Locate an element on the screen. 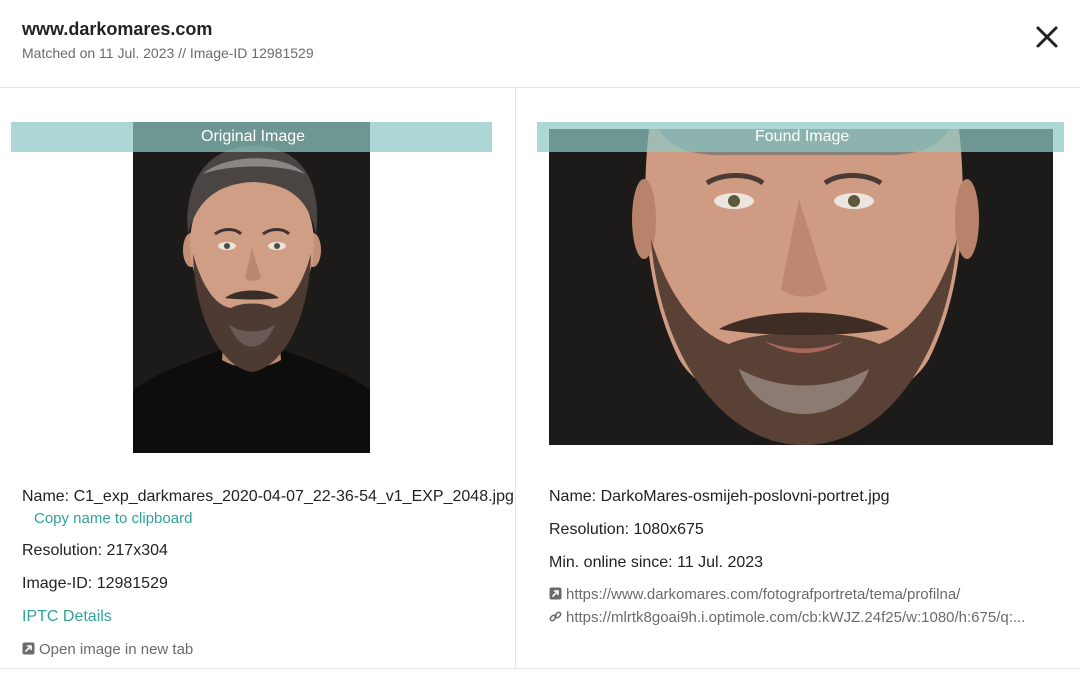 This screenshot has height=675, width=1080. found-resolution: Resolution: 1080x675 is located at coordinates (626, 529).